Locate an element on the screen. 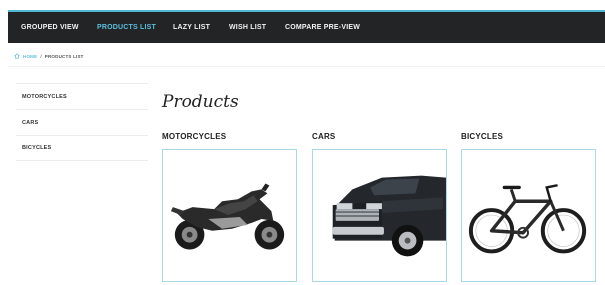 The width and height of the screenshot is (605, 285). category-sidebar: MOTORCYCLES CARS BICYCLES is located at coordinates (82, 122).